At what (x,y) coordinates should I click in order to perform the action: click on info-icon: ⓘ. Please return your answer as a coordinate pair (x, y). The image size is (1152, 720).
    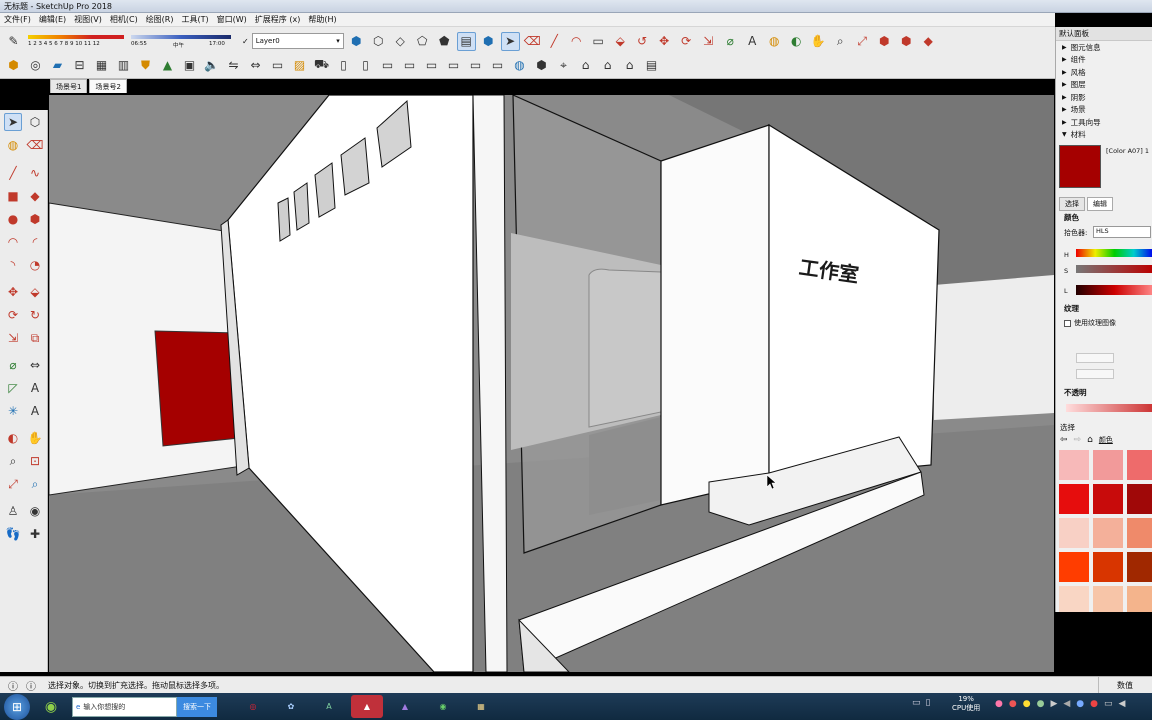
    Looking at the image, I should click on (13, 685).